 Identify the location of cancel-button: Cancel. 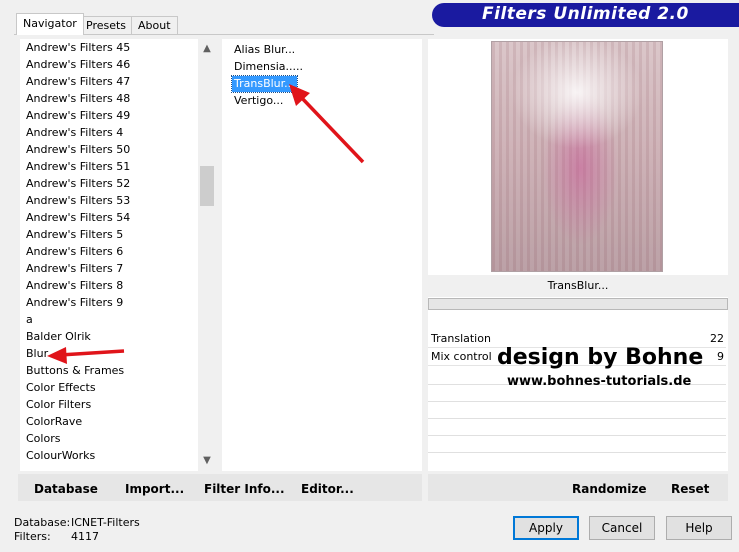
(622, 528).